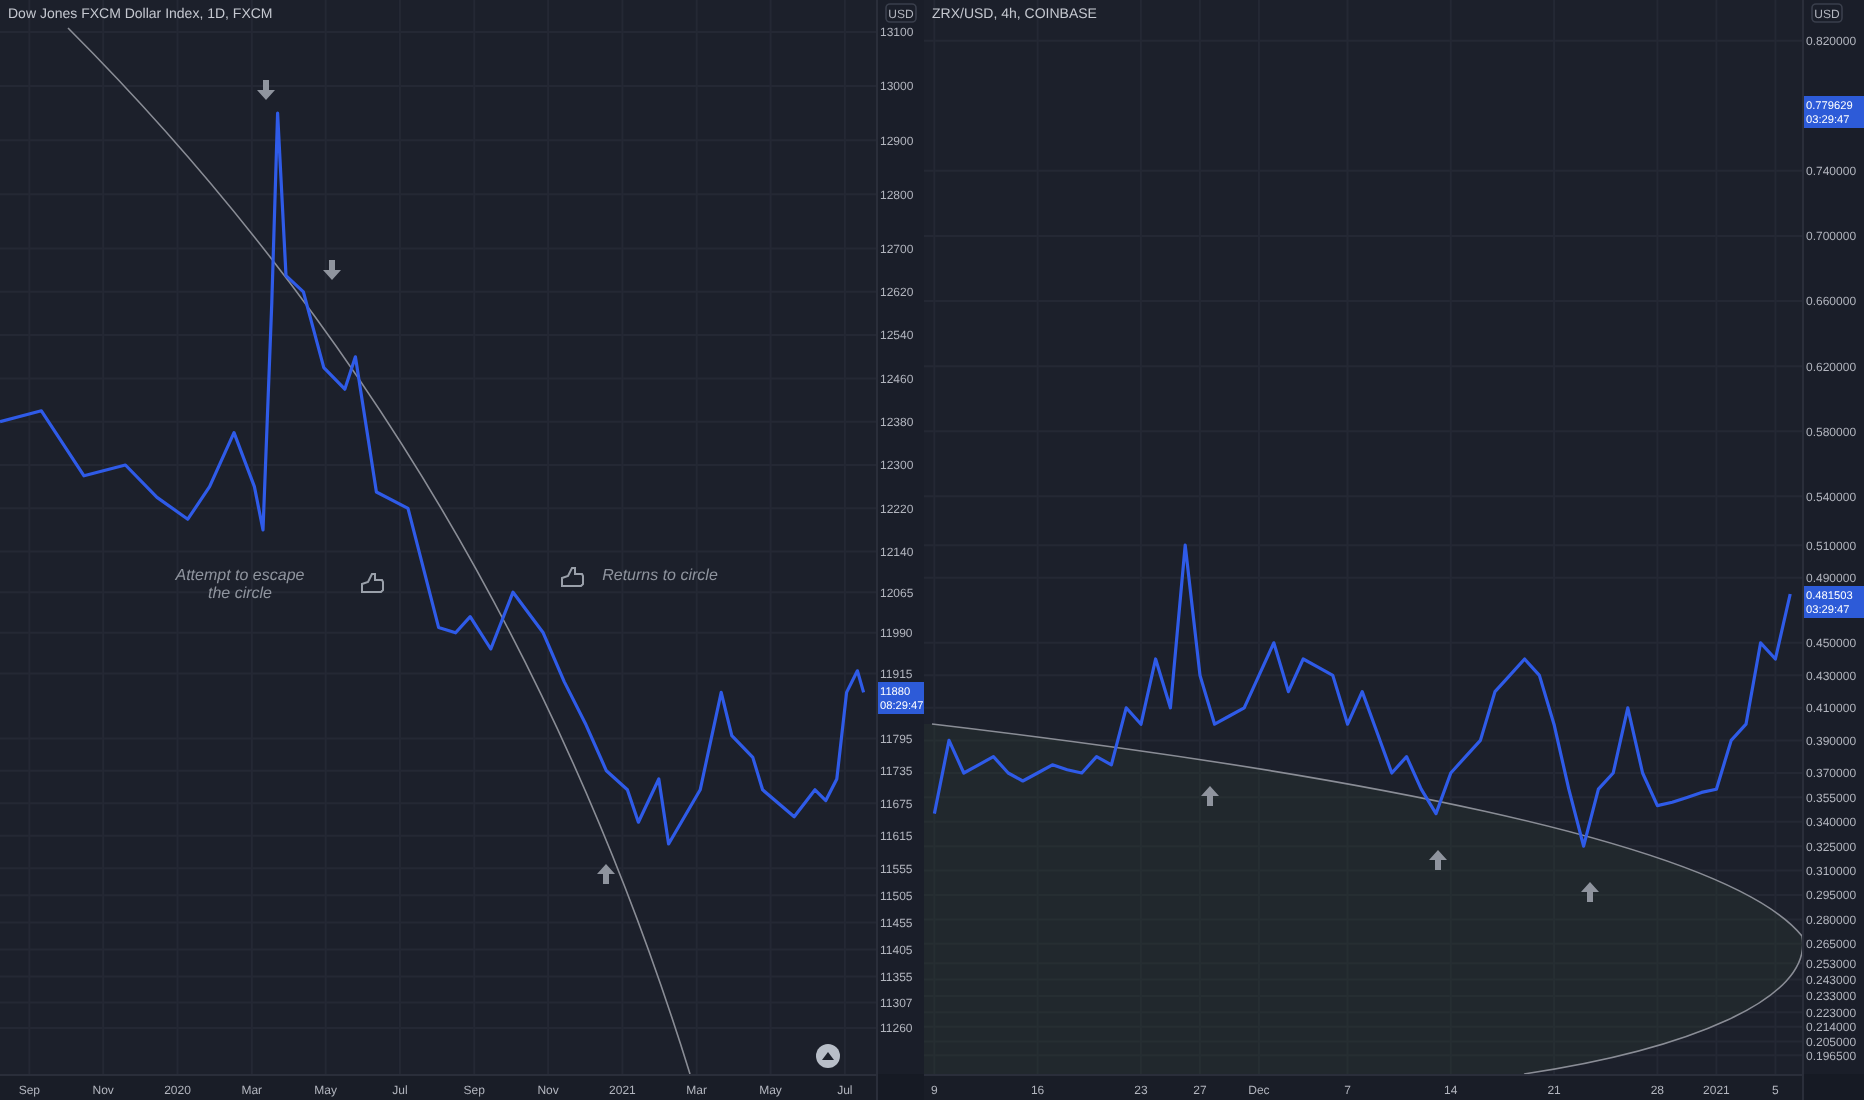 The image size is (1864, 1100). Describe the element at coordinates (660, 575) in the screenshot. I see `annotation-text: Returns to circle` at that location.